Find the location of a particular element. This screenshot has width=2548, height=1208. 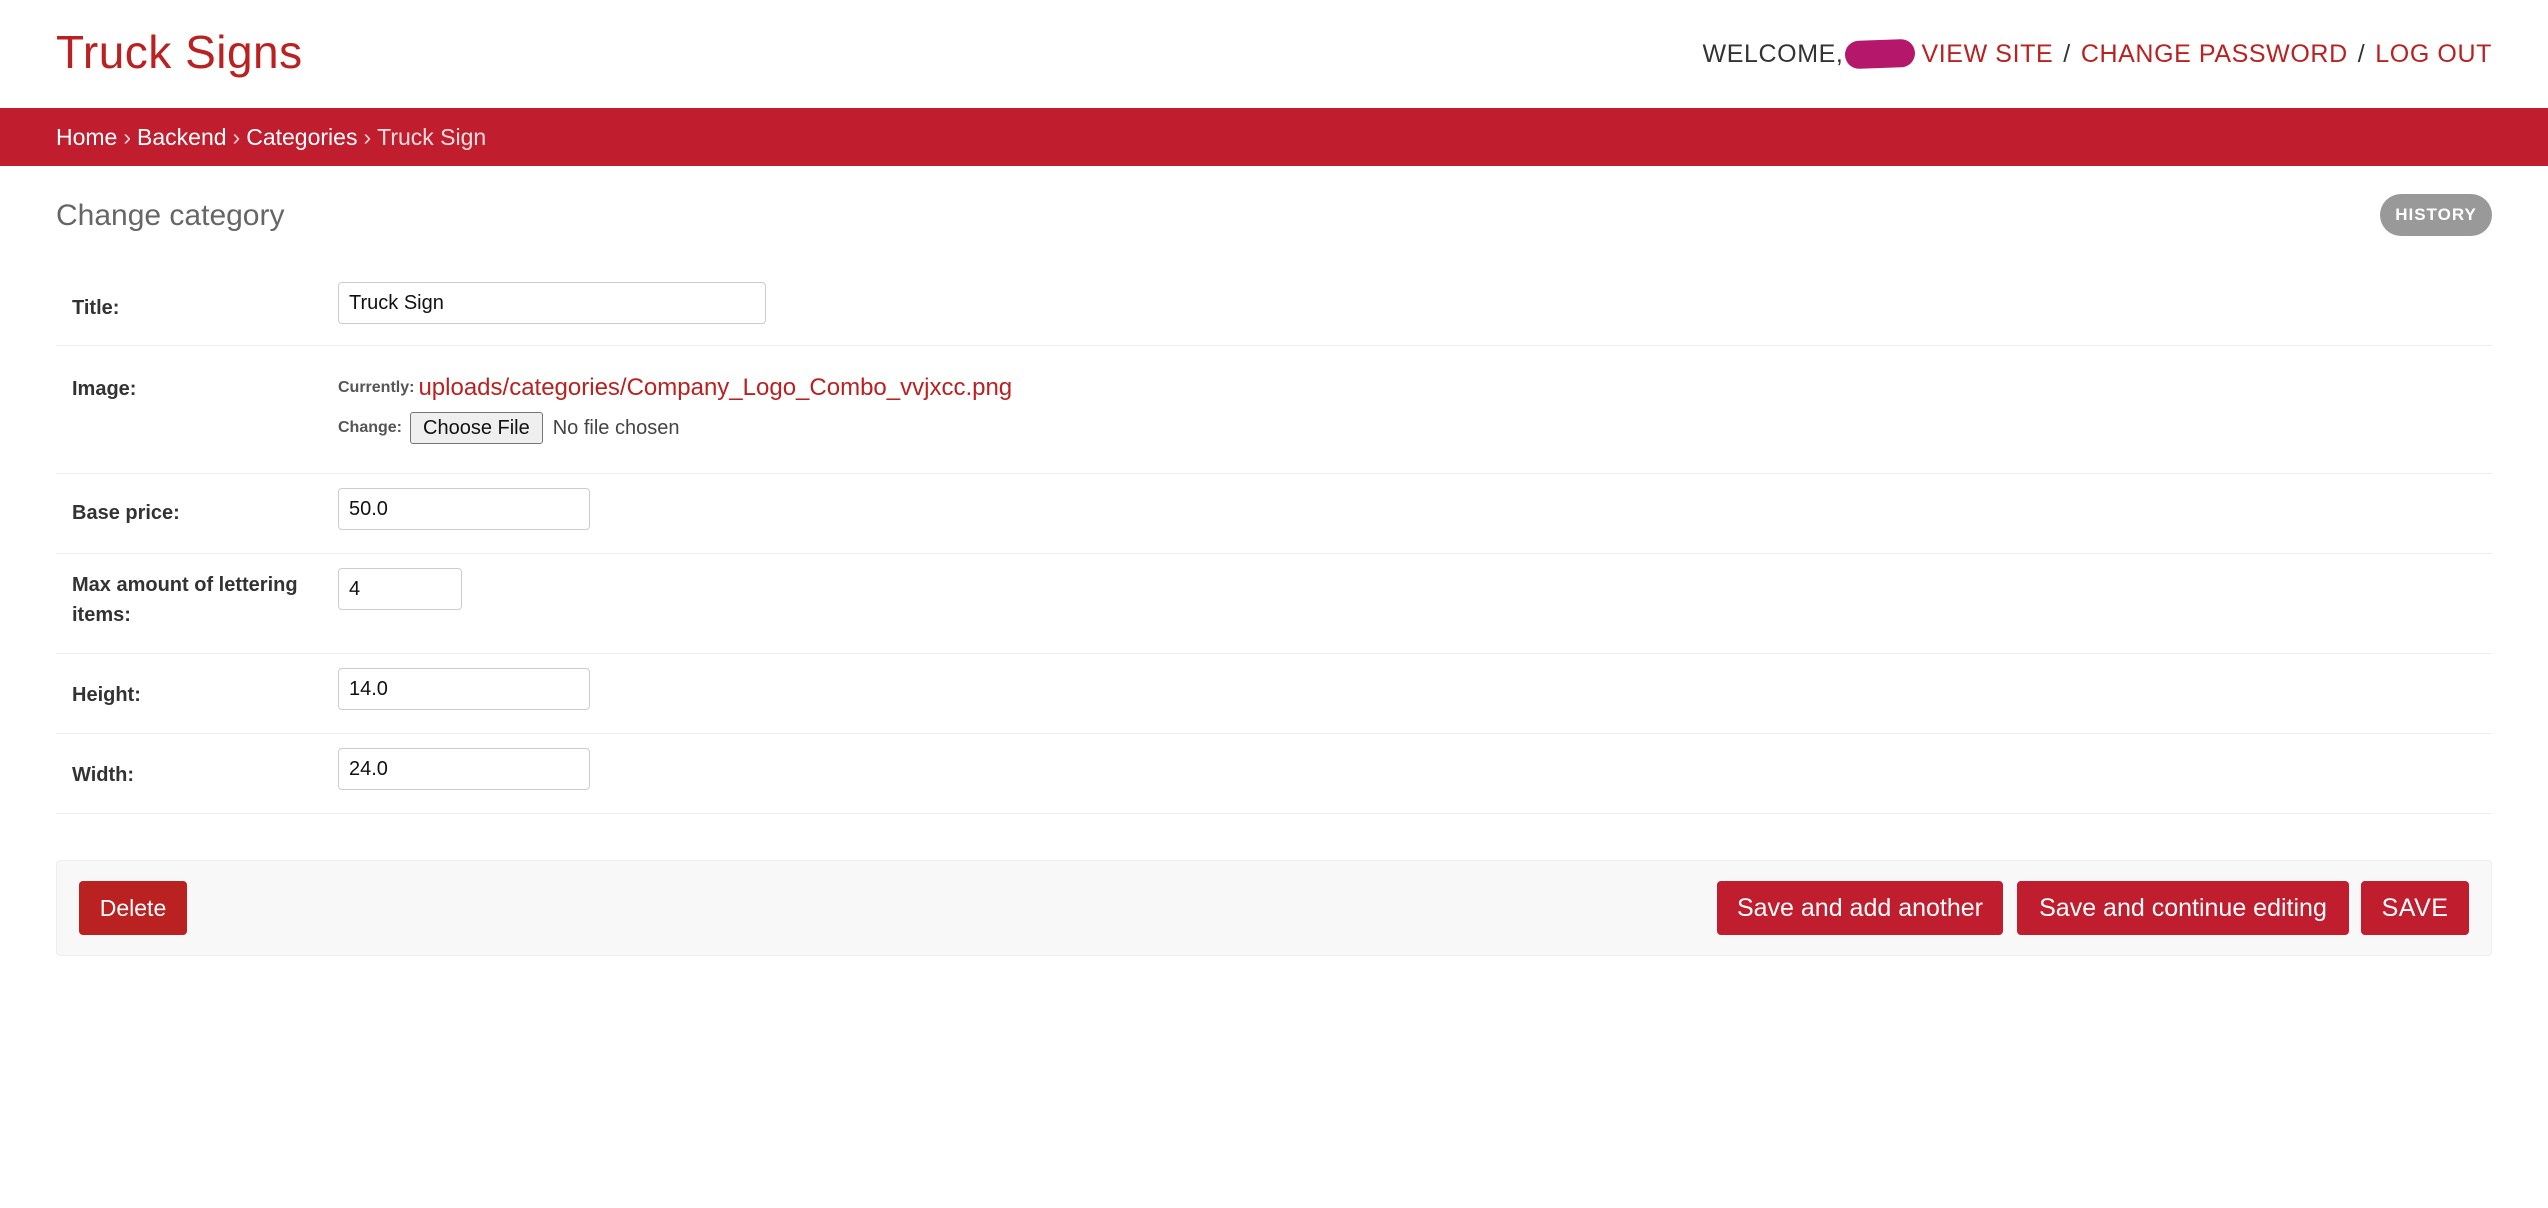

site-brand: Truck Signs is located at coordinates (179, 52).